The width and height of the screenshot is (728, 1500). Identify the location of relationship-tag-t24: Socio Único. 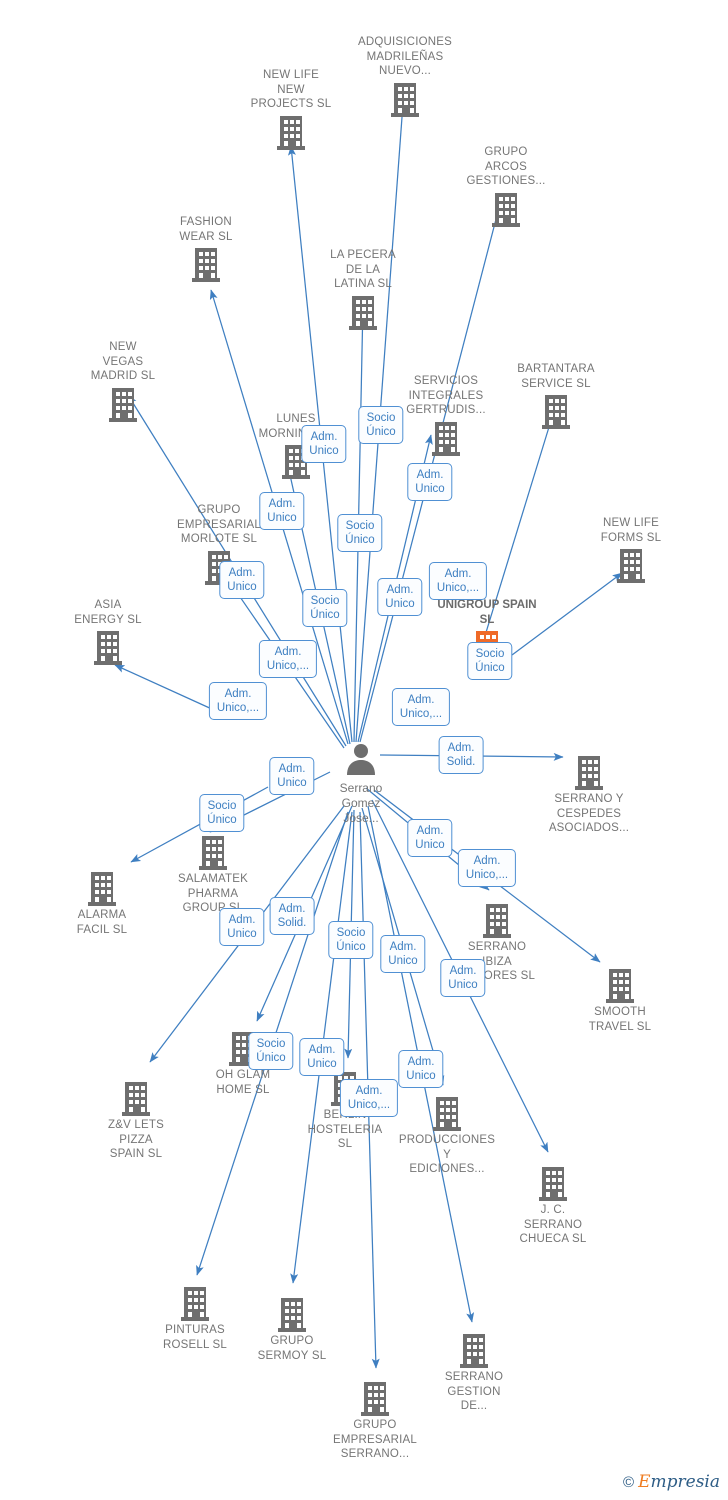
(271, 1051).